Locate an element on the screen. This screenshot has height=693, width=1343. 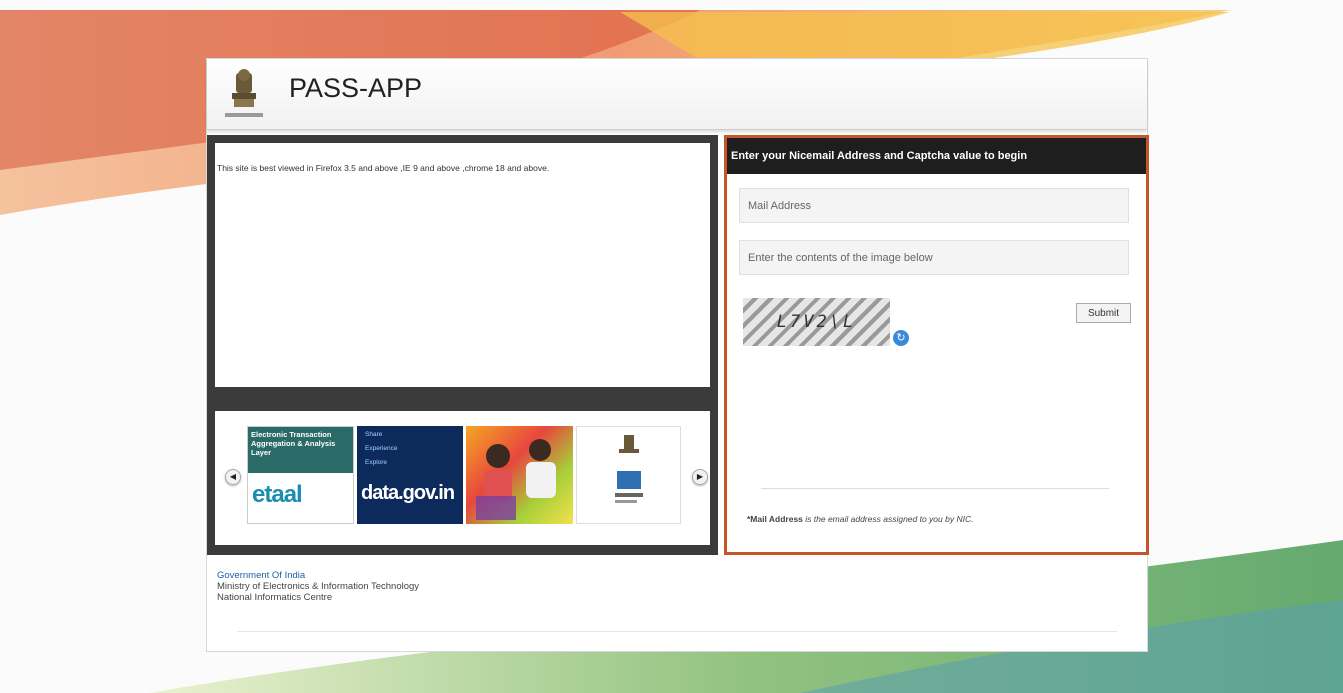
data-gov-item: Experience is located at coordinates (381, 448).